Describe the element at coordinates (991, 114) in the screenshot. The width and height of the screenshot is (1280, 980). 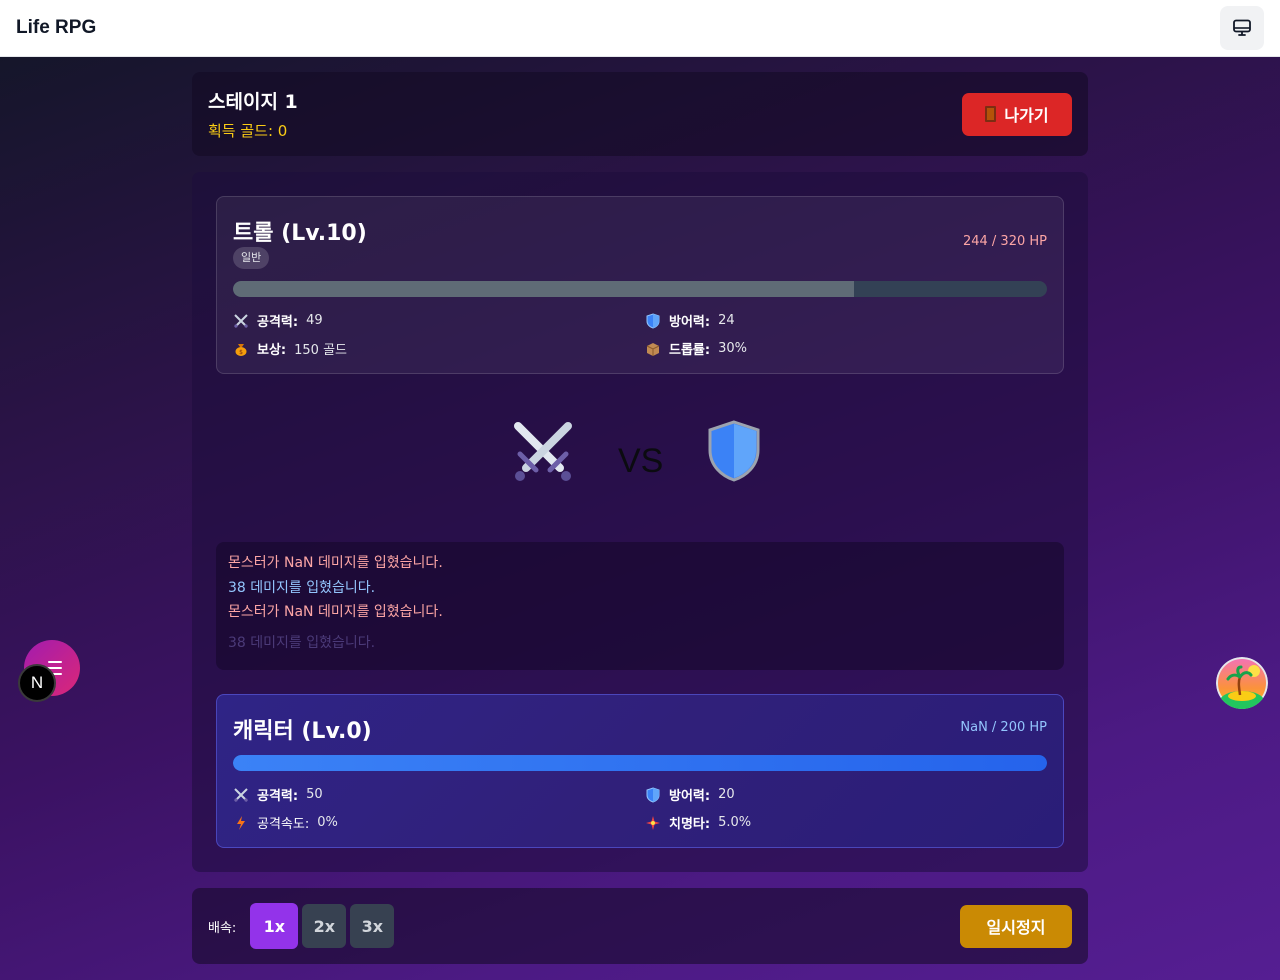
I see `door-icon` at that location.